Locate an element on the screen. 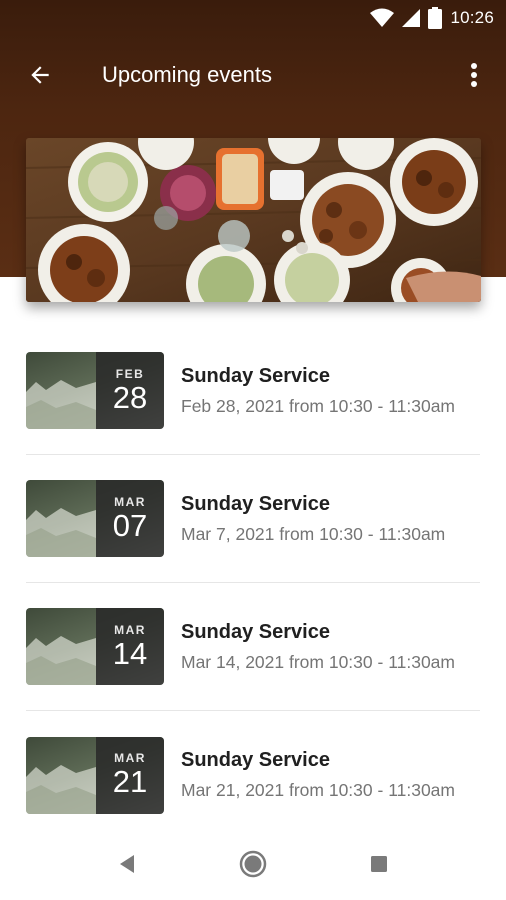 This screenshot has height=900, width=506. wifi-icon is located at coordinates (382, 18).